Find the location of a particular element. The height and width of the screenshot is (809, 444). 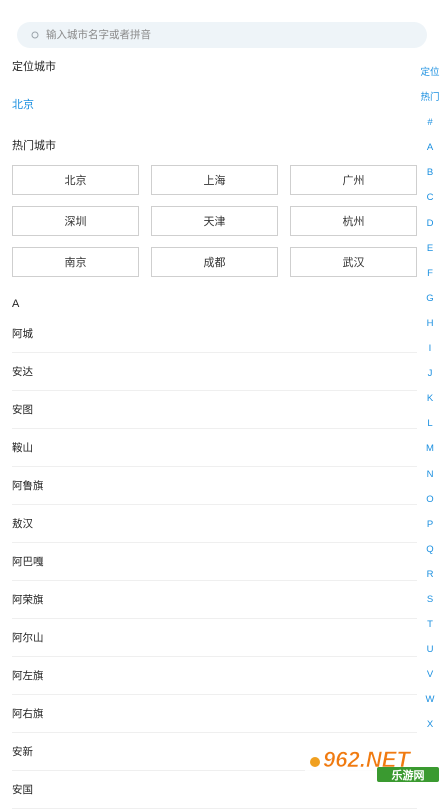

hot-city-button: 杭州 is located at coordinates (353, 221).